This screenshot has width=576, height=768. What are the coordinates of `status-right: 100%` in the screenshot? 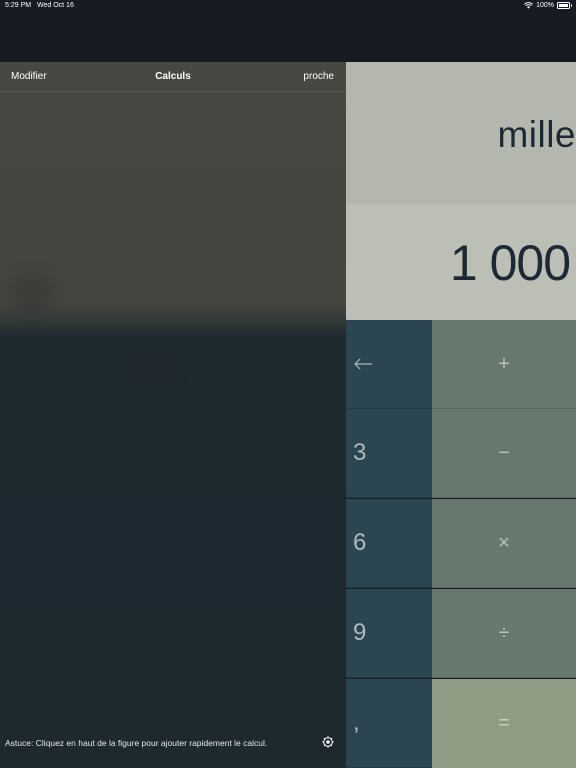 It's located at (548, 5).